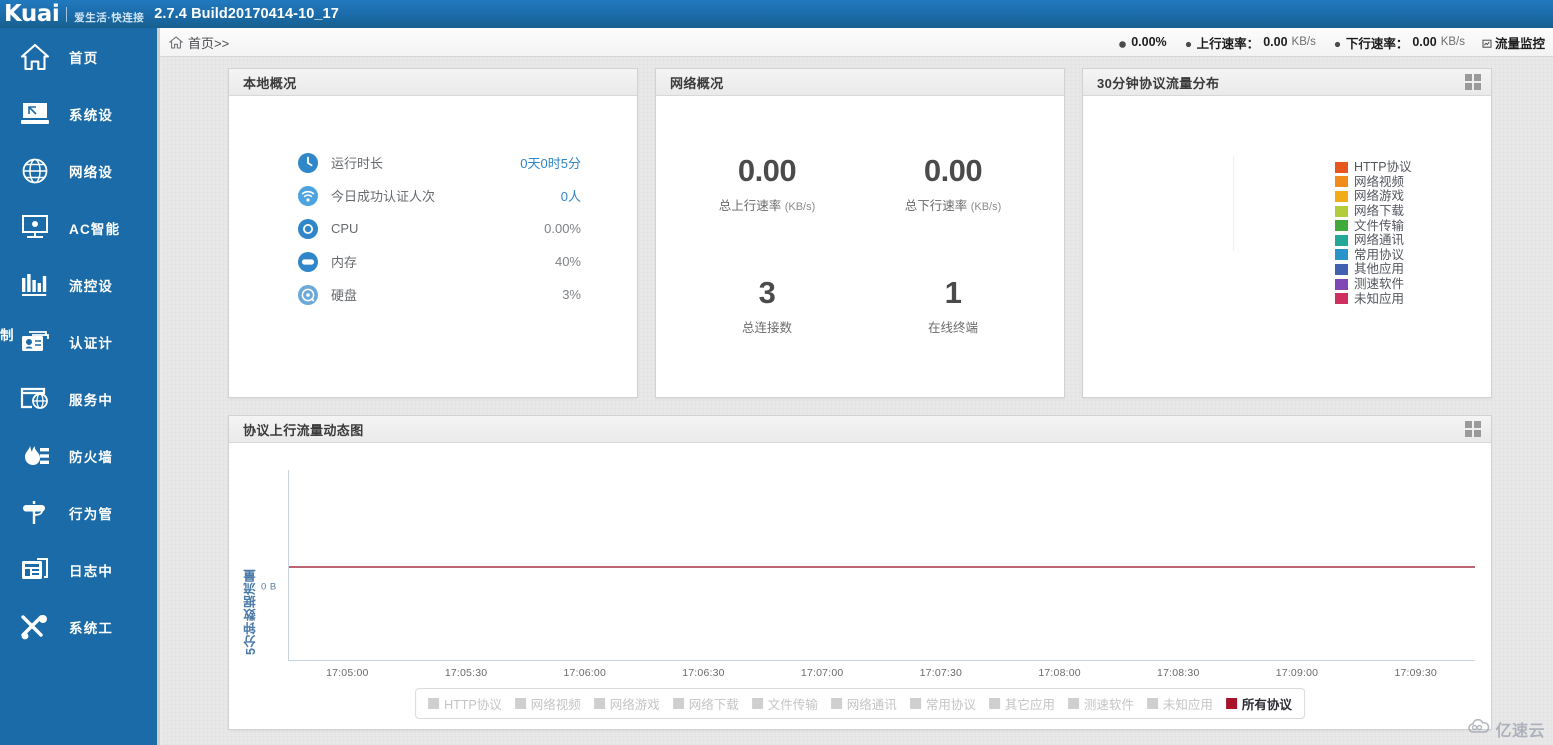 Image resolution: width=1553 pixels, height=745 pixels. I want to click on status-upload-label: 上行速率：, so click(1228, 43).